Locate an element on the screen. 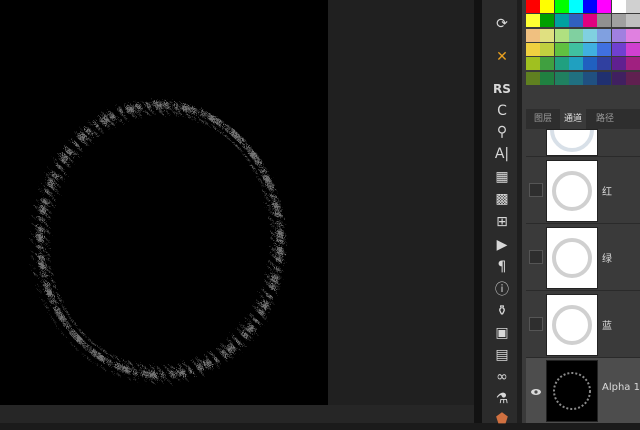 This screenshot has height=430, width=640. measurement-icon: ⚗ is located at coordinates (502, 399).